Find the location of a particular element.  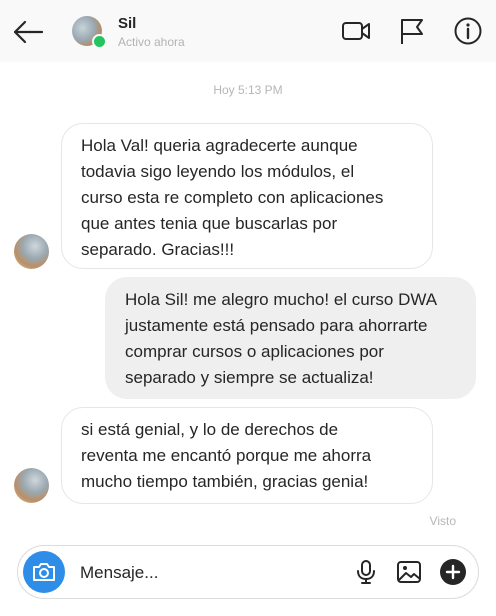

message-input is located at coordinates (210, 573).